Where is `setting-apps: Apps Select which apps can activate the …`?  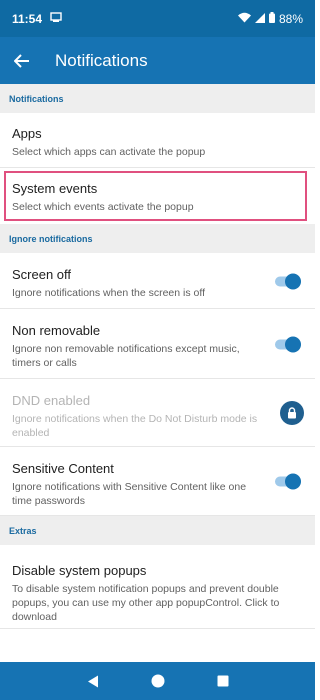
setting-apps: Apps Select which apps can activate the … is located at coordinates (157, 140).